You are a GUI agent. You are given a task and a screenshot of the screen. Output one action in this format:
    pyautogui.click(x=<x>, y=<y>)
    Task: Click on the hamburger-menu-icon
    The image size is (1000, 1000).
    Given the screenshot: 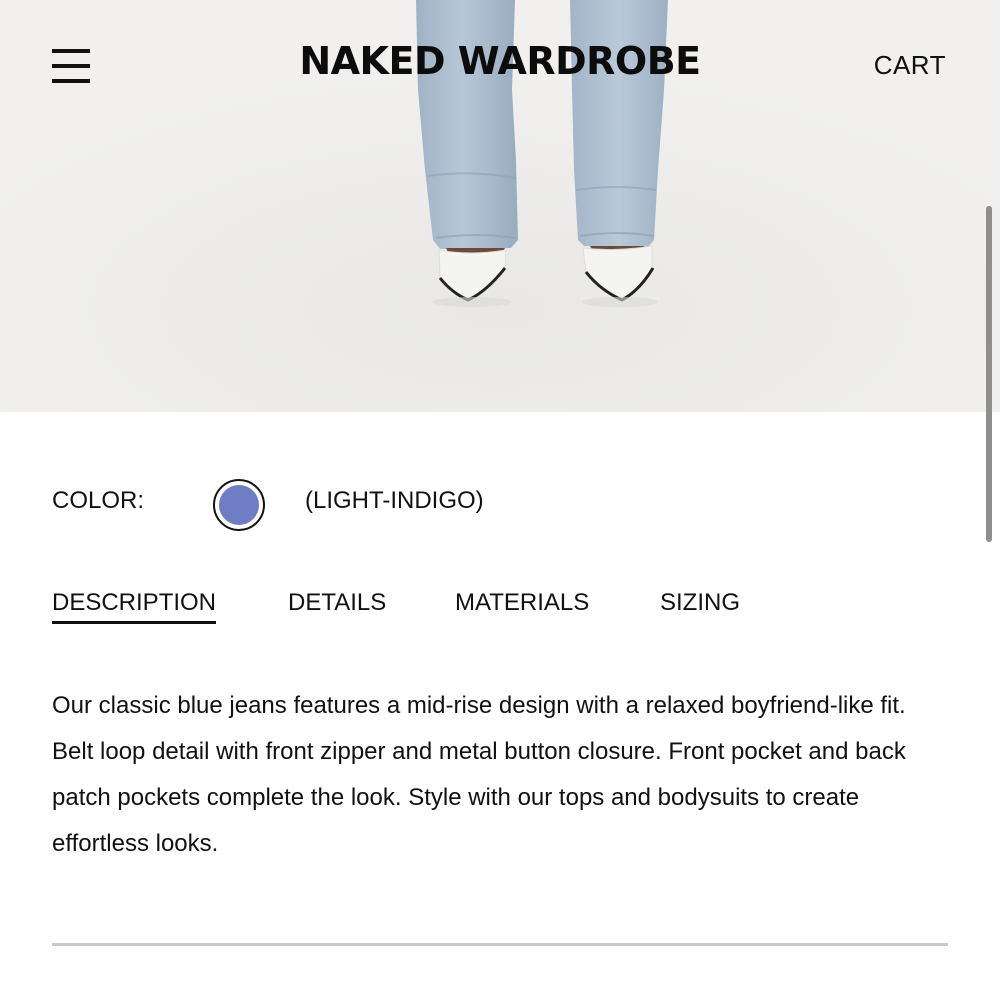 What is the action you would take?
    pyautogui.click(x=72, y=67)
    